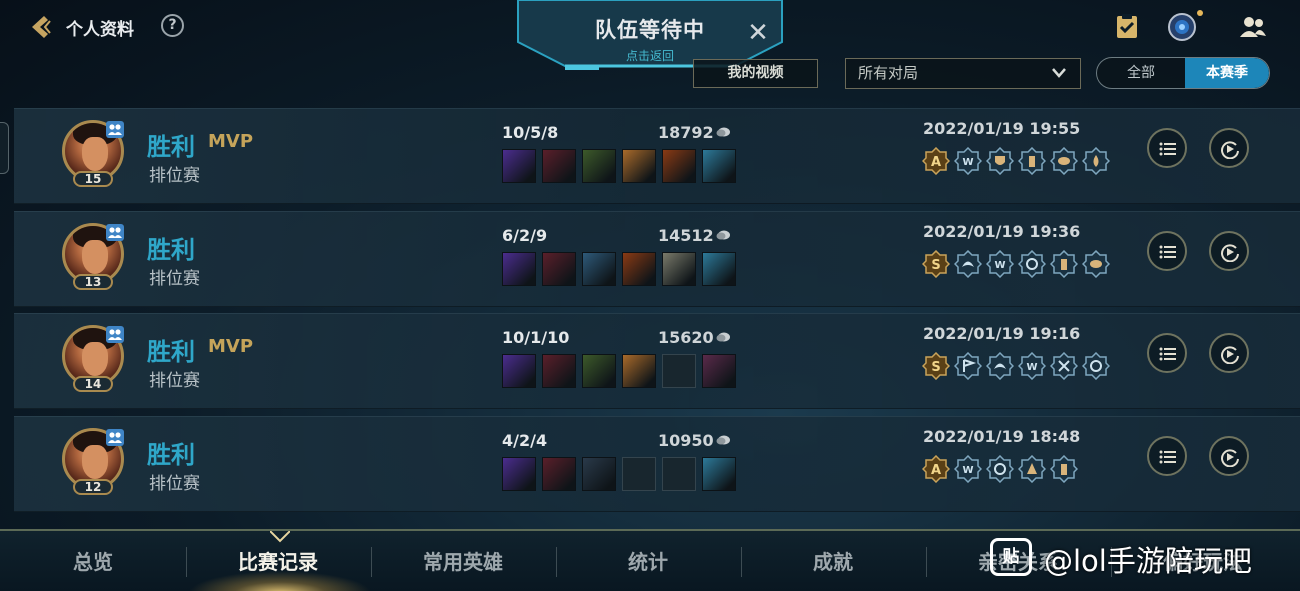  I want to click on nav-tab: 比赛记录, so click(278, 562).